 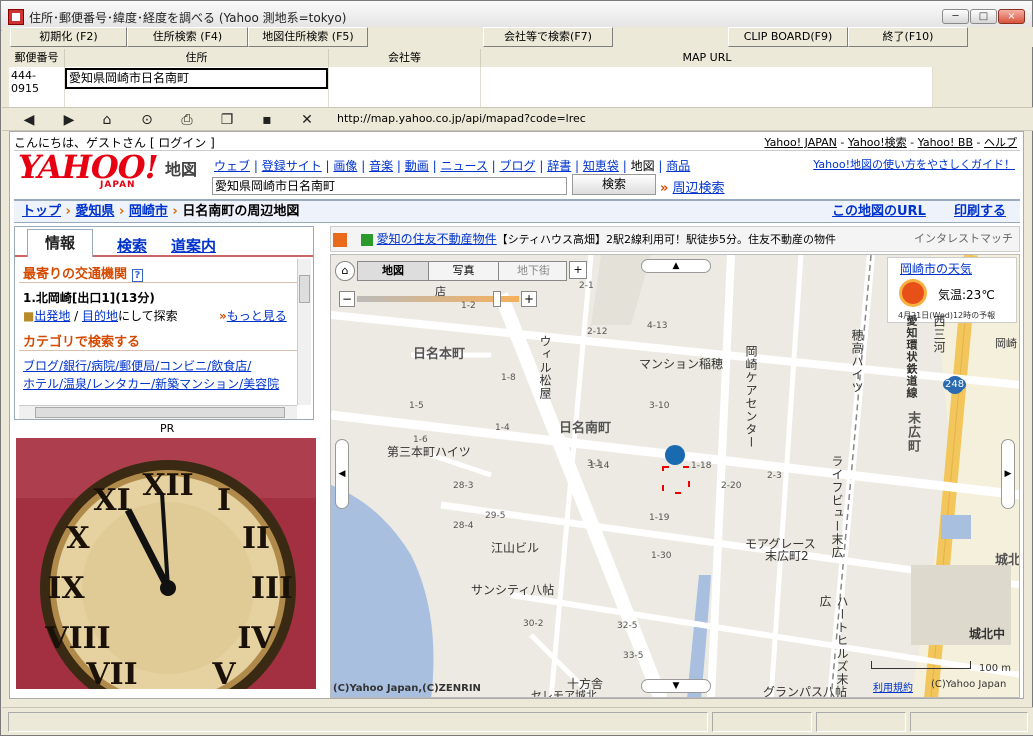 What do you see at coordinates (1000, 142) in the screenshot?
I see `help-link: ヘルプ` at bounding box center [1000, 142].